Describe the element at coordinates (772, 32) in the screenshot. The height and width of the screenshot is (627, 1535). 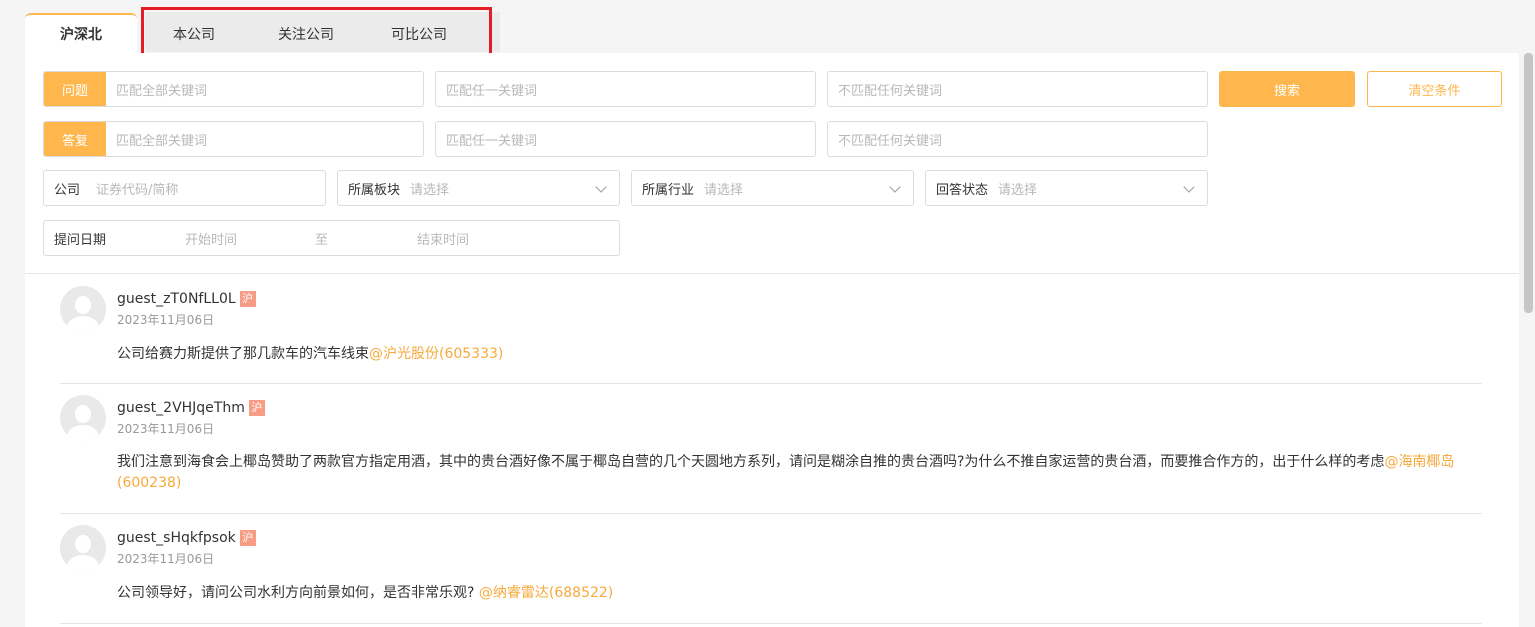
I see `tab-bar: 沪深北 本公司 关注公司 可比公司` at that location.